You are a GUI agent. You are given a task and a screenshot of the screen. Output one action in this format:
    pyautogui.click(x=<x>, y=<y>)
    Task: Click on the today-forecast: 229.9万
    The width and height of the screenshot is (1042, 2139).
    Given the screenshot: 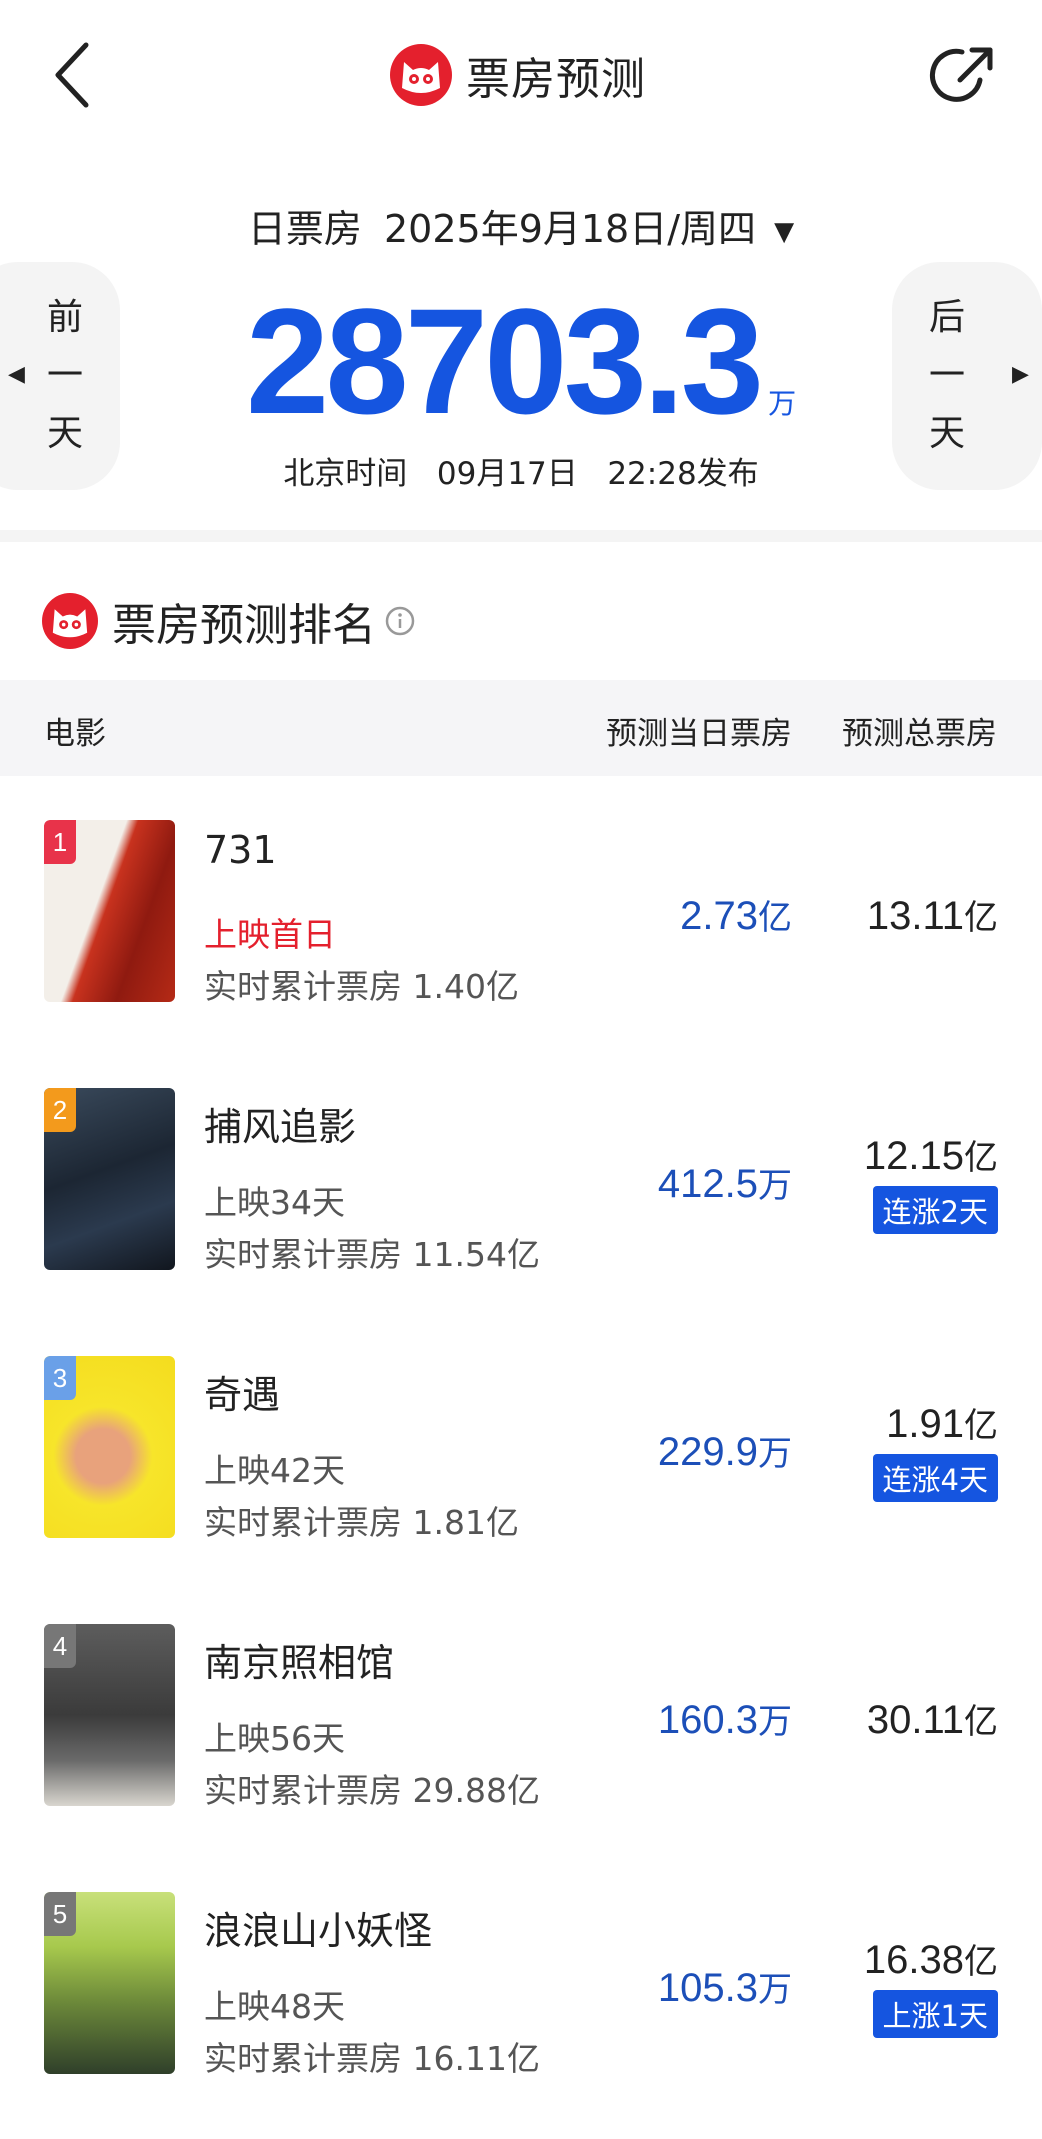 What is the action you would take?
    pyautogui.click(x=725, y=1450)
    